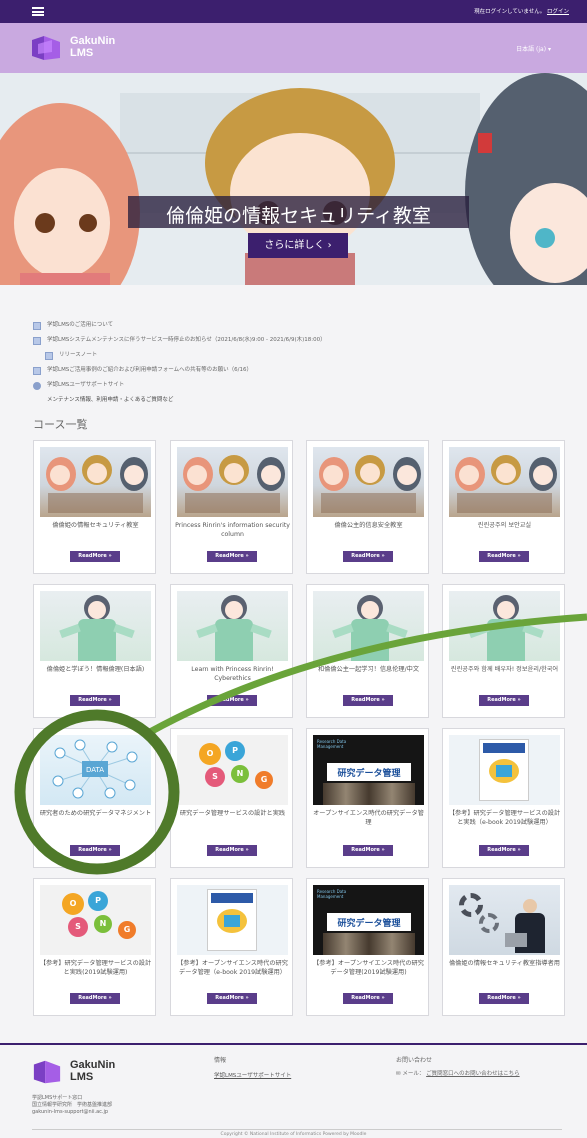 This screenshot has width=587, height=1138. I want to click on course-thumbnail: OPSNG, so click(95, 920).